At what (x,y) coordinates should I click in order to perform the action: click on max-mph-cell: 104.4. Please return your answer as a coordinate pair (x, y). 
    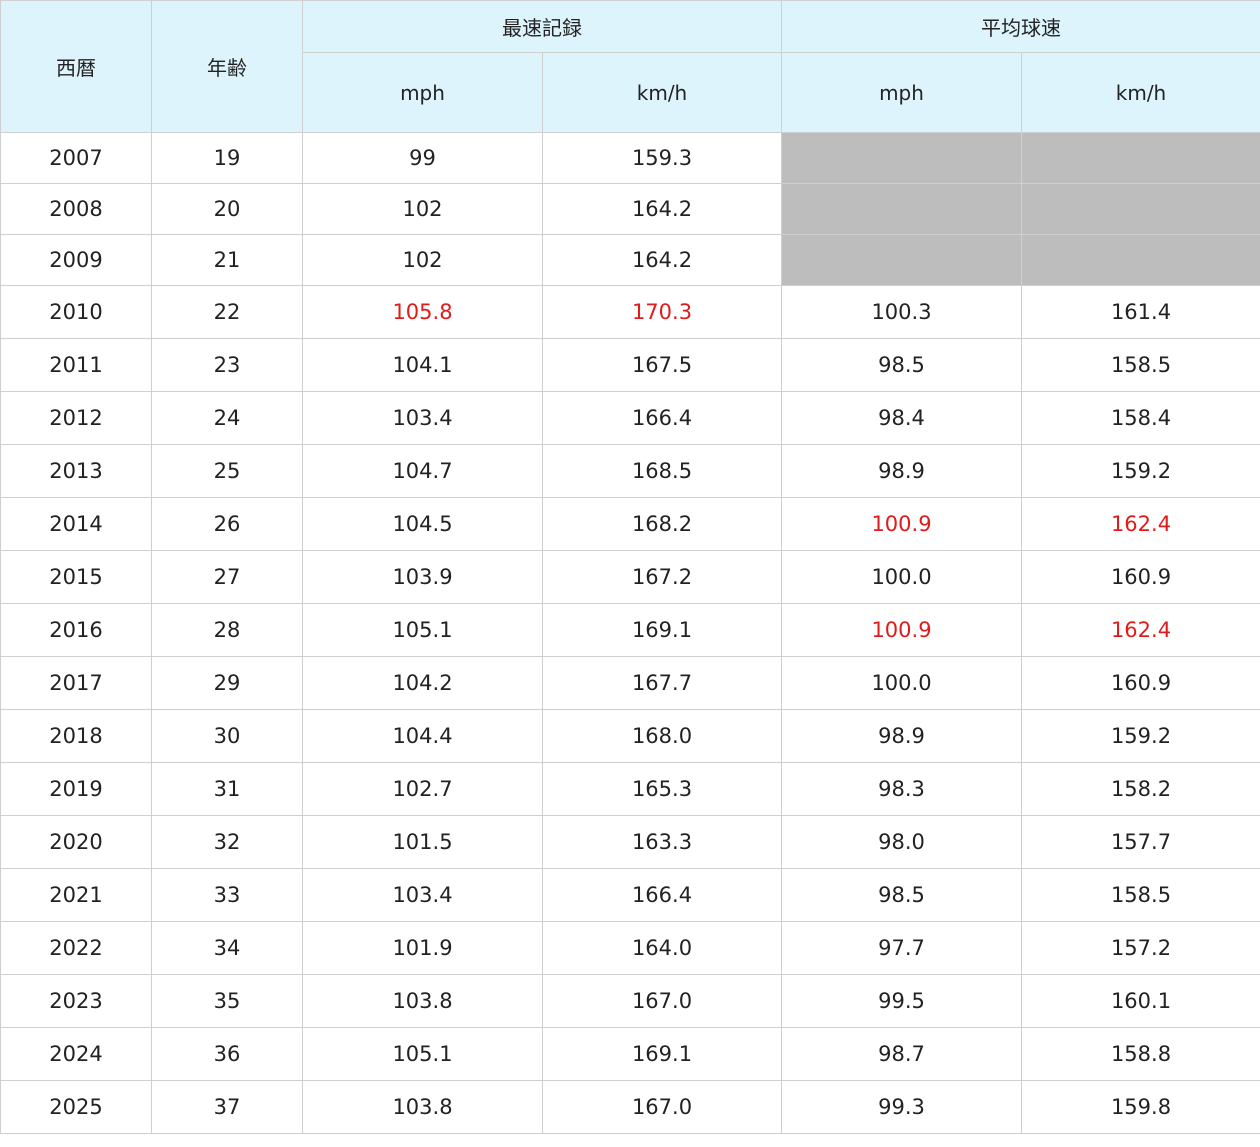
    Looking at the image, I should click on (422, 736).